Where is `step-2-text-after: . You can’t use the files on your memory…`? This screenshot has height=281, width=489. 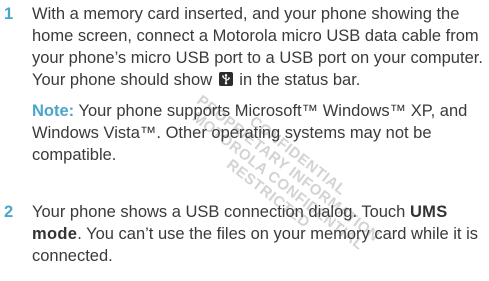 step-2-text-after: . You can’t use the files on your memory… is located at coordinates (255, 245).